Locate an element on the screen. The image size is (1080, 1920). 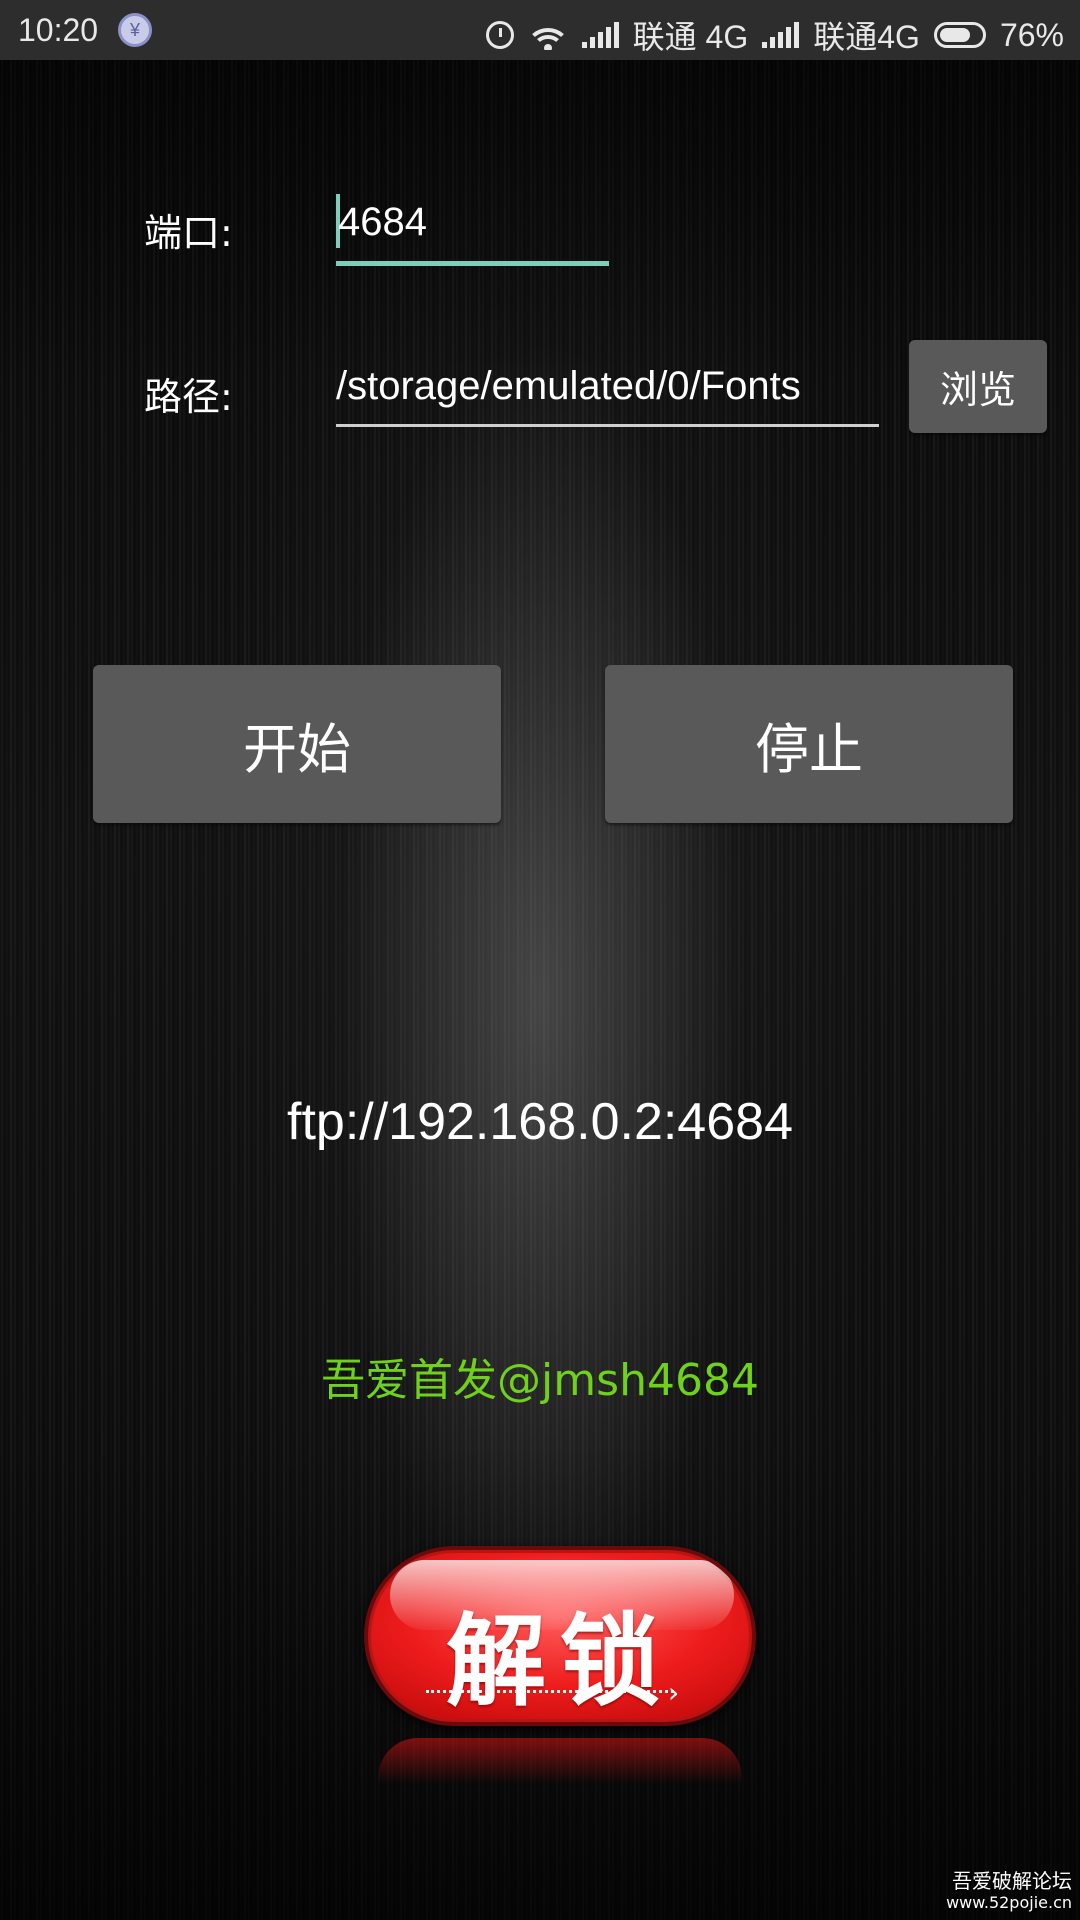
battery-icon is located at coordinates (959, 35).